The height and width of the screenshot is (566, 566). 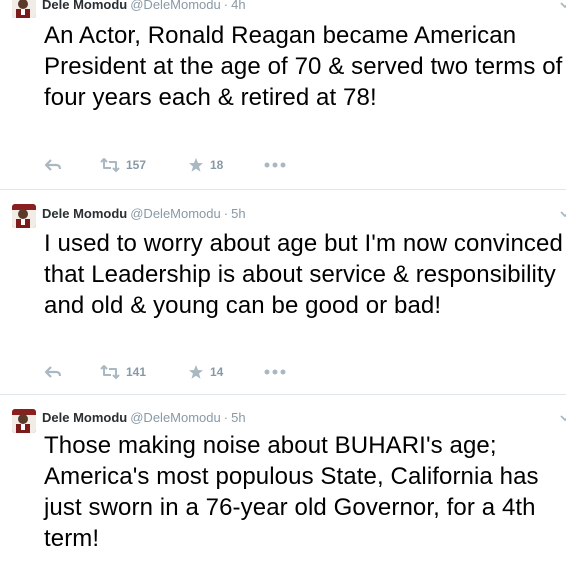 What do you see at coordinates (238, 6) in the screenshot?
I see `tweet-timestamp: 4h` at bounding box center [238, 6].